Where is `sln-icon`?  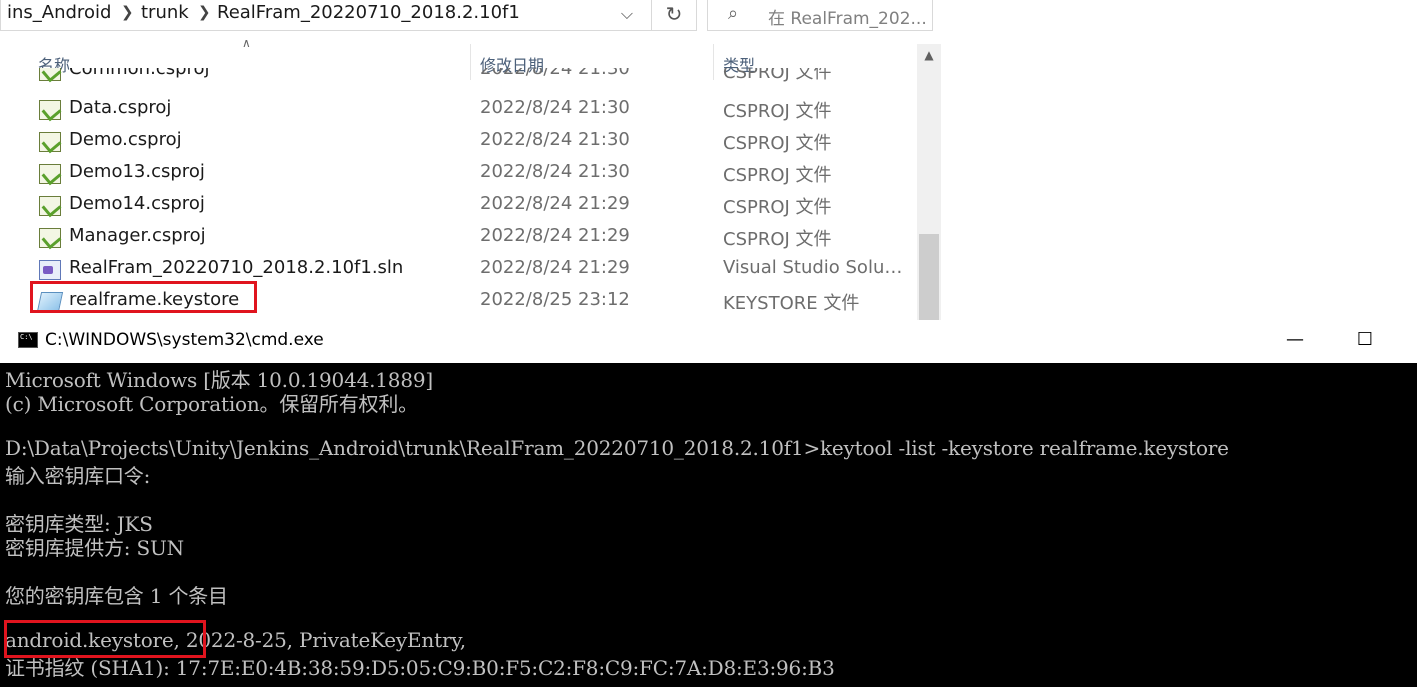
sln-icon is located at coordinates (50, 270).